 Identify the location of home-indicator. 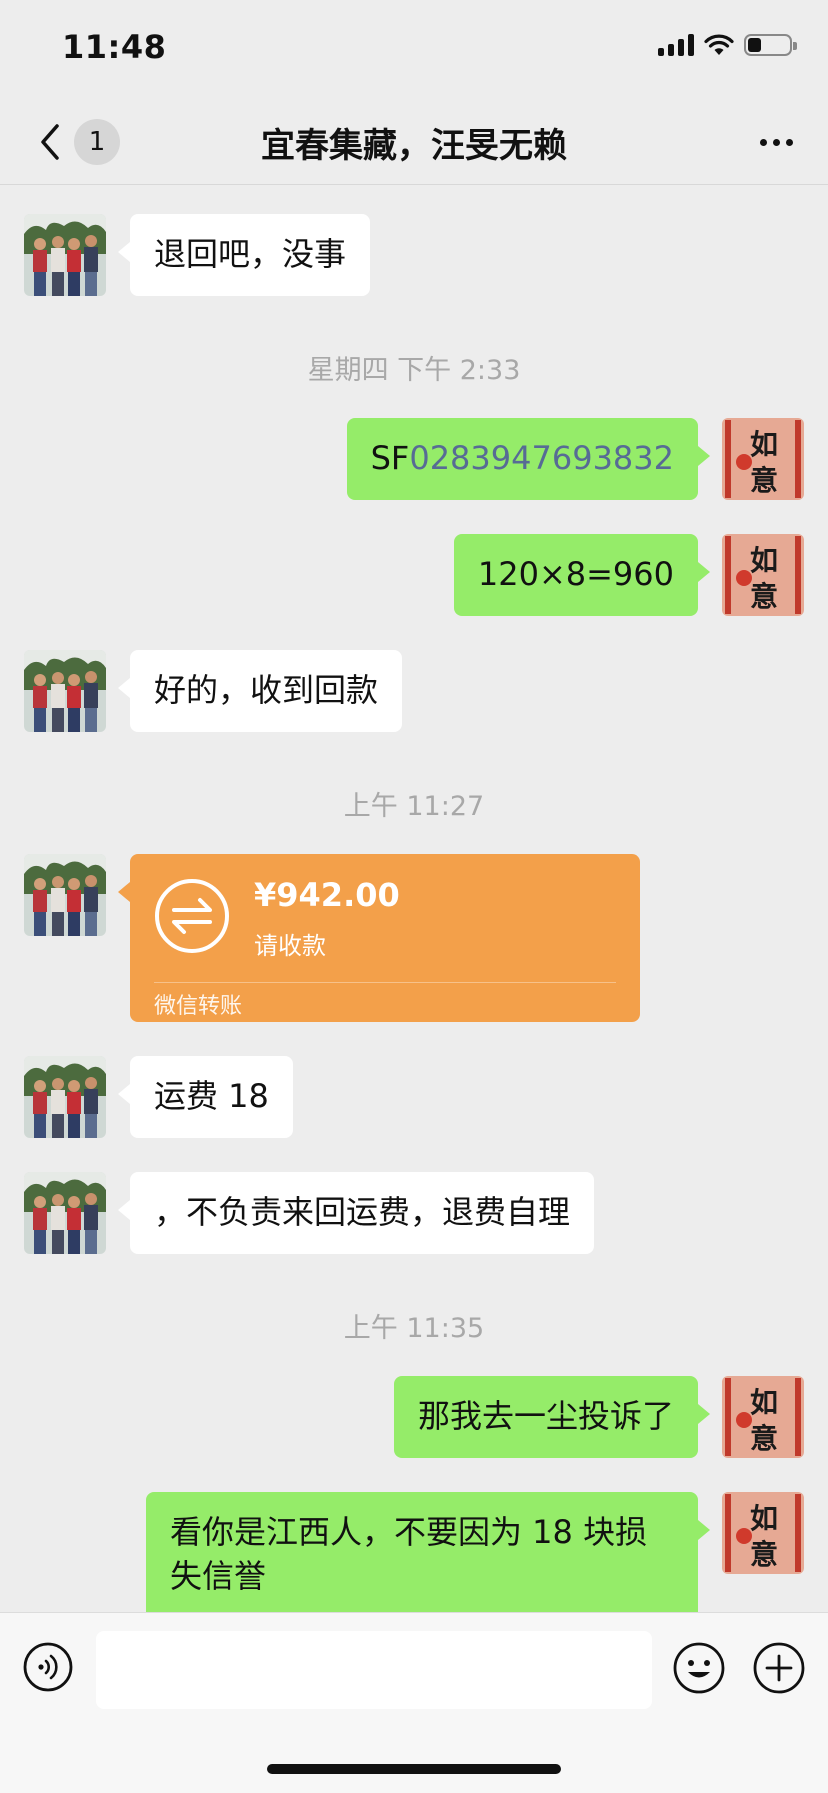
(414, 1769).